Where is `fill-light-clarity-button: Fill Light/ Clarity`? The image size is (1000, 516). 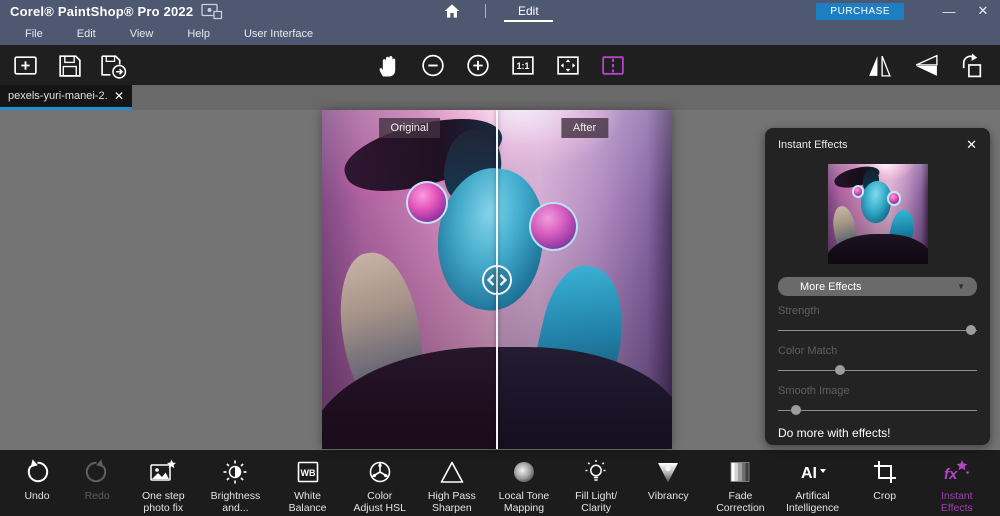
fill-light-clarity-button: Fill Light/ Clarity is located at coordinates (596, 485).